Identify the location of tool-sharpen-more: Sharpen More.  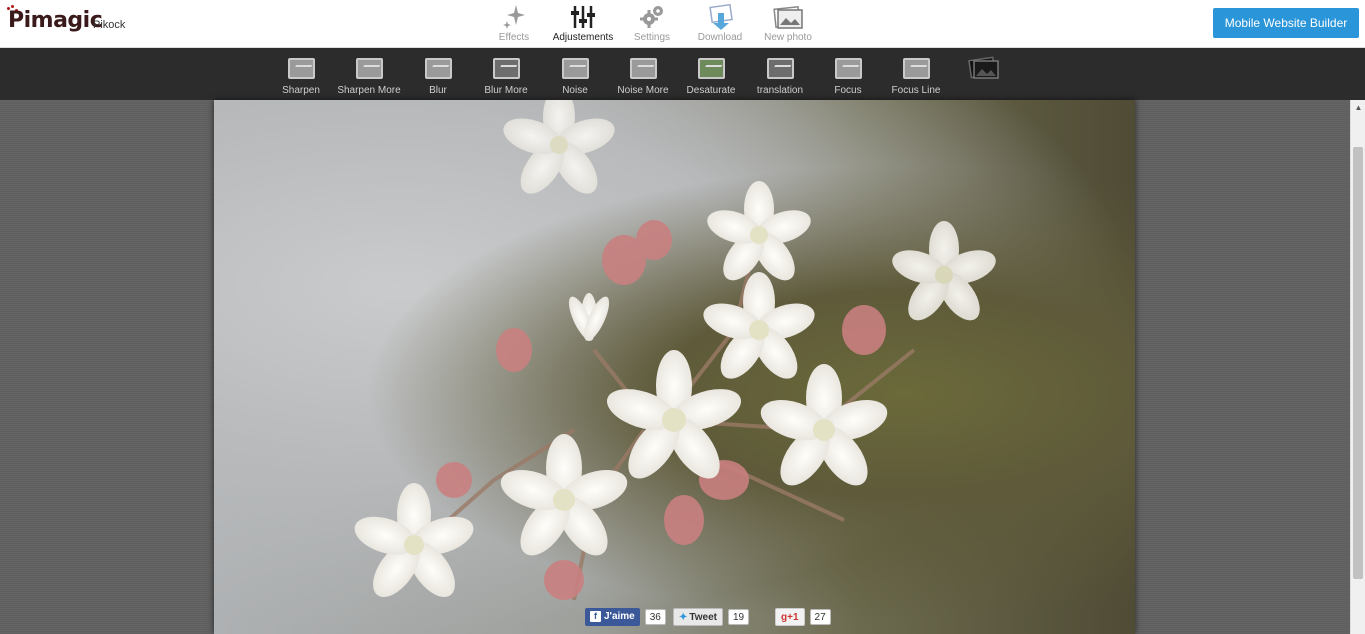
(369, 77).